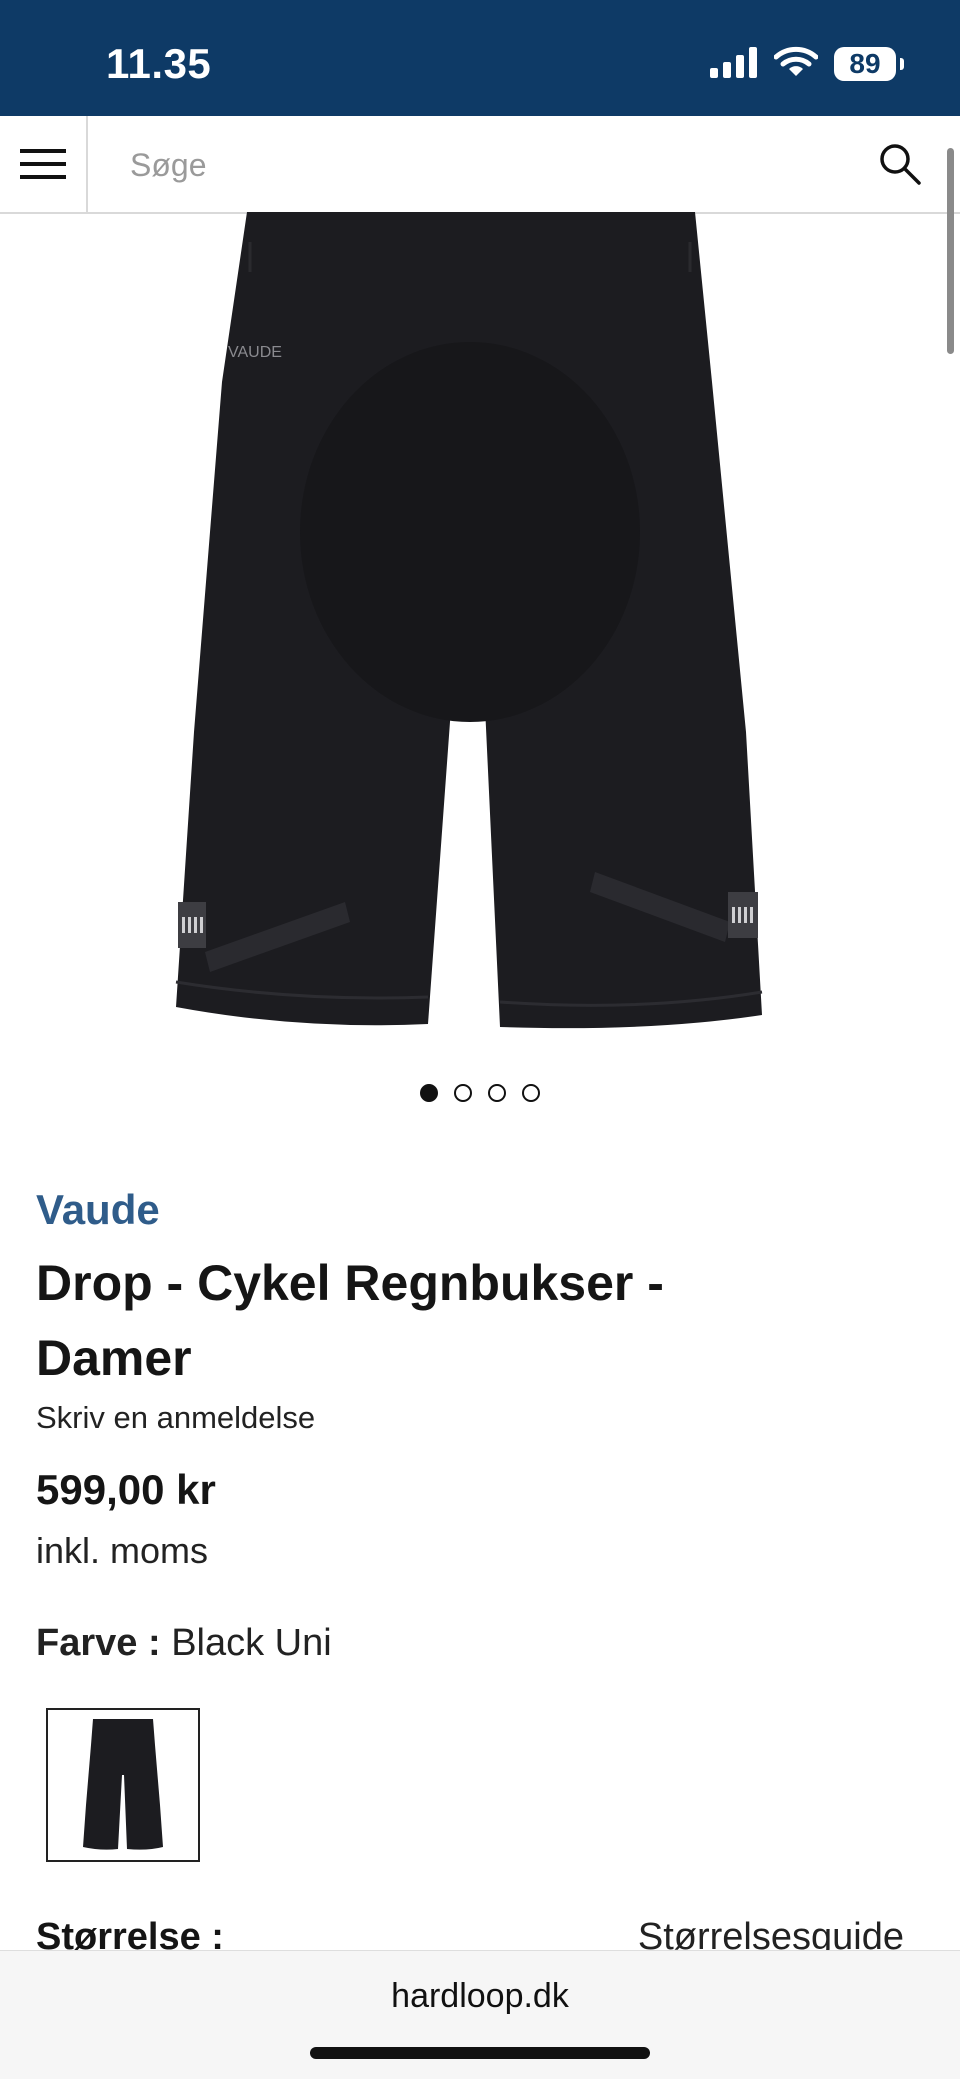 The image size is (960, 2079). I want to click on color-row: Farve : Black Uni, so click(184, 1643).